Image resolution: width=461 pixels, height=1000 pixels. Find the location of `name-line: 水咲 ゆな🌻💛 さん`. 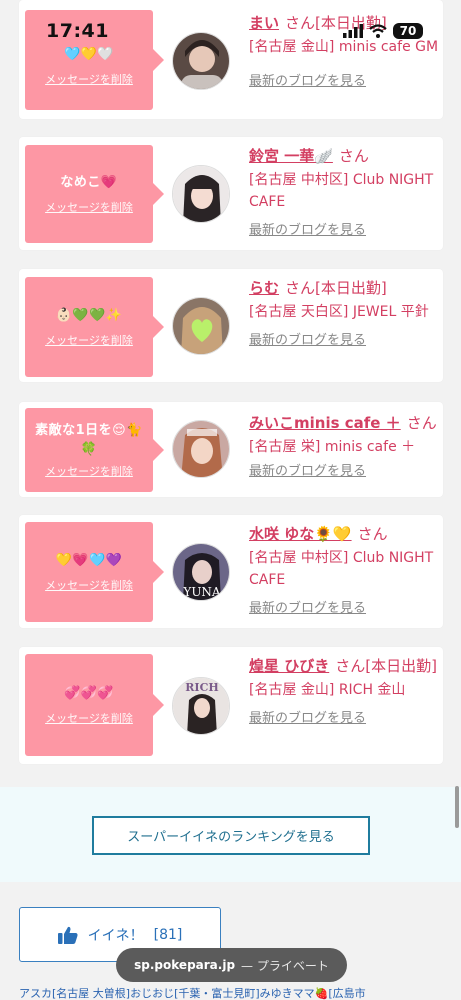

name-line: 水咲 ゆな🌻💛 さん is located at coordinates (344, 534).